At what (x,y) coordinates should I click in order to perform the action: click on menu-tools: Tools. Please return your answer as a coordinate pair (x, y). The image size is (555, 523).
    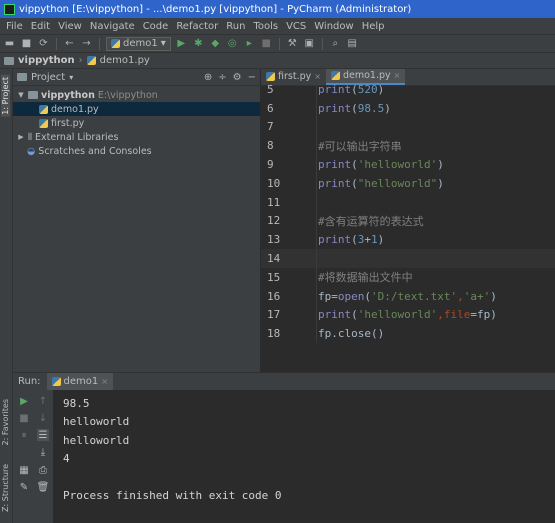
    Looking at the image, I should click on (265, 26).